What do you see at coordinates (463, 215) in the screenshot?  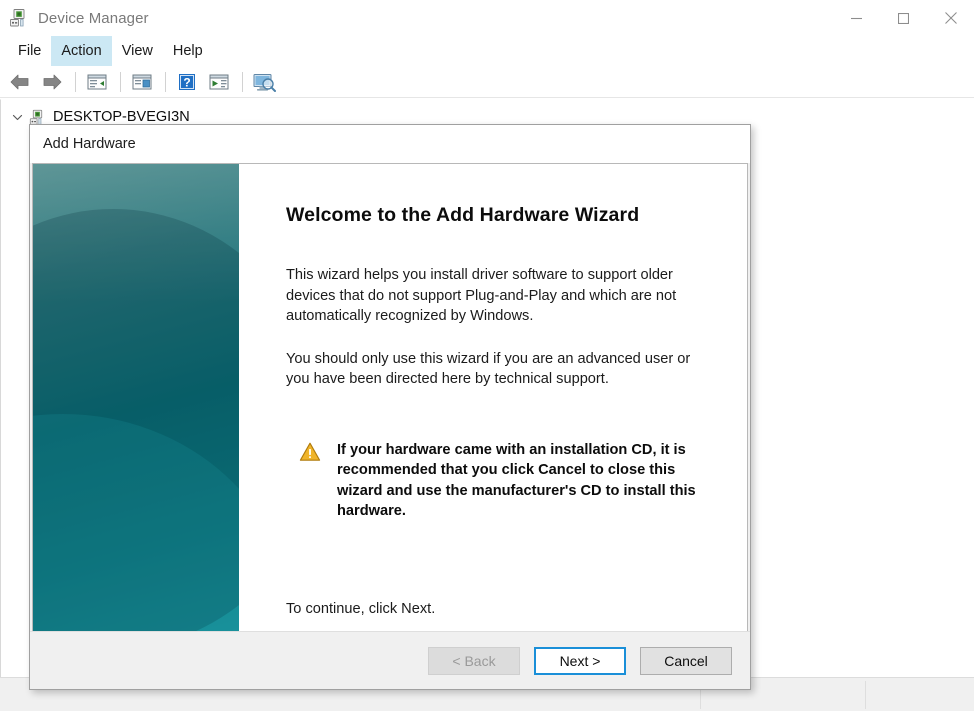 I see `wizard-heading: Welcome to the Add Hardware Wizard` at bounding box center [463, 215].